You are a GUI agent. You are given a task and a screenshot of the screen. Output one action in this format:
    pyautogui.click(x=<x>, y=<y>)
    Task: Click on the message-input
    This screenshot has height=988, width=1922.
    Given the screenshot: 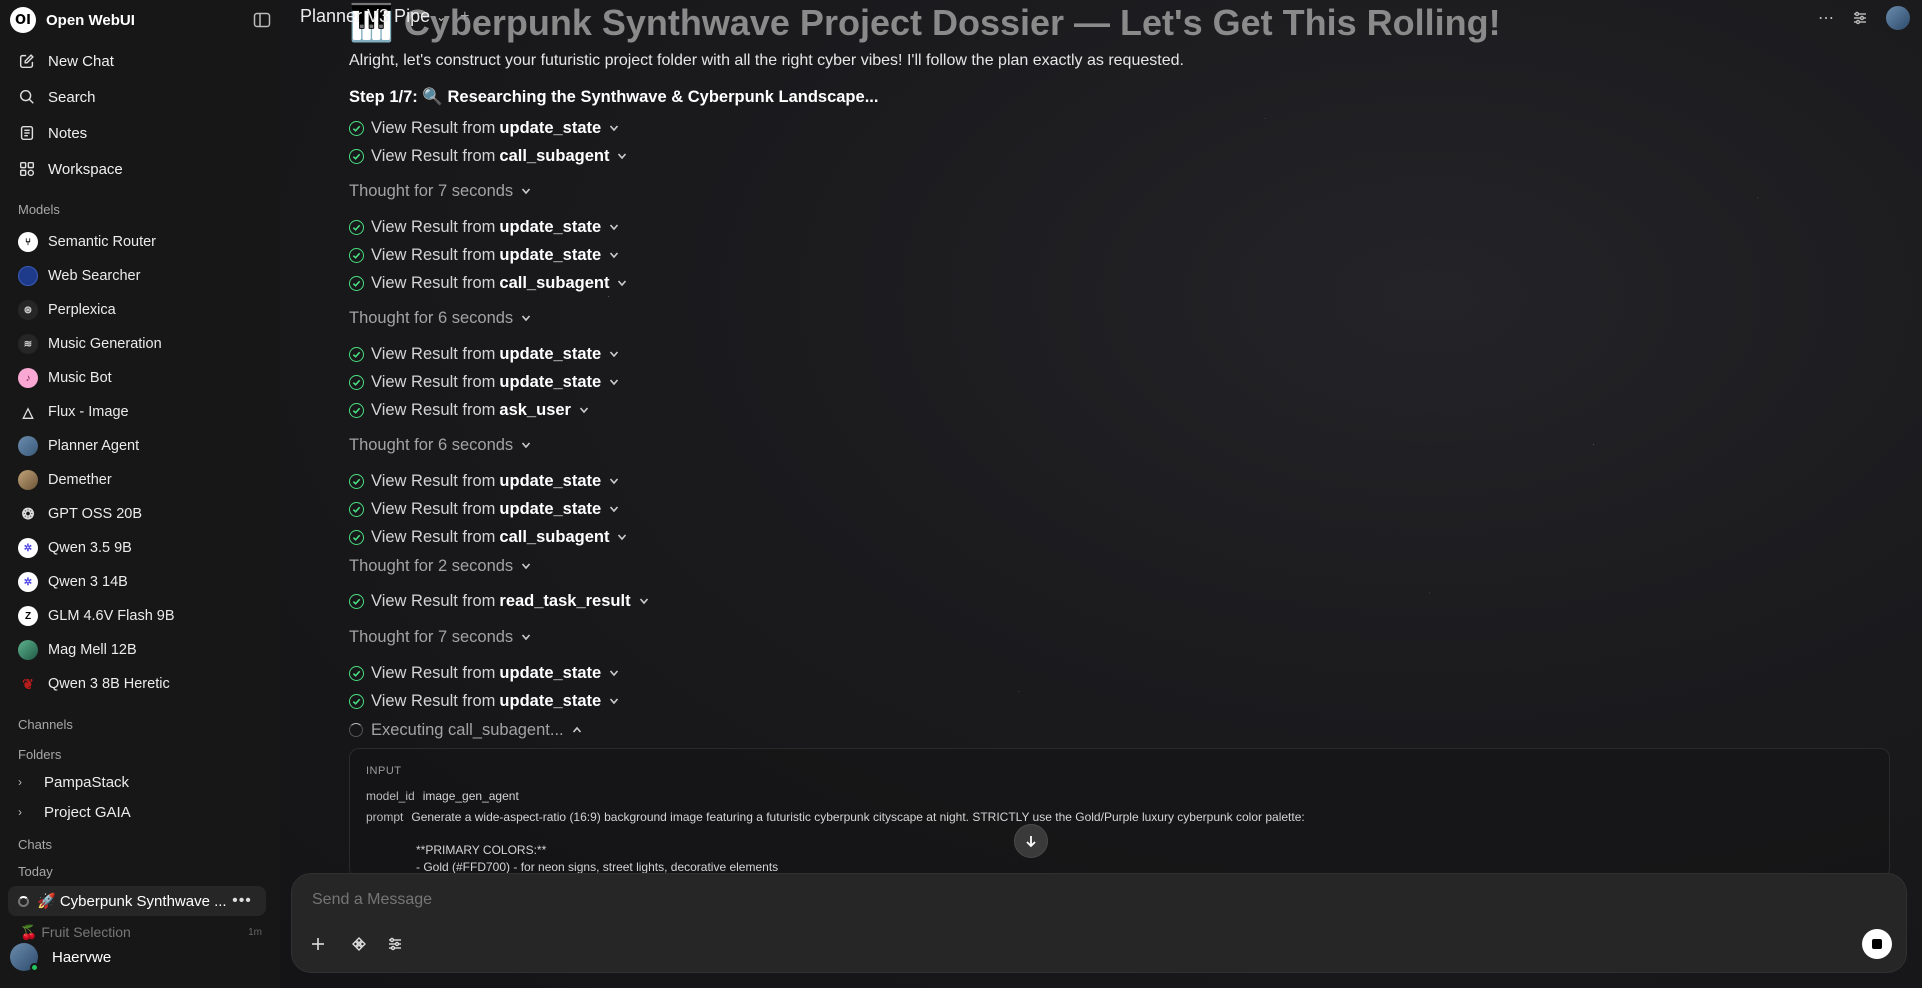 What is the action you would take?
    pyautogui.click(x=1062, y=900)
    